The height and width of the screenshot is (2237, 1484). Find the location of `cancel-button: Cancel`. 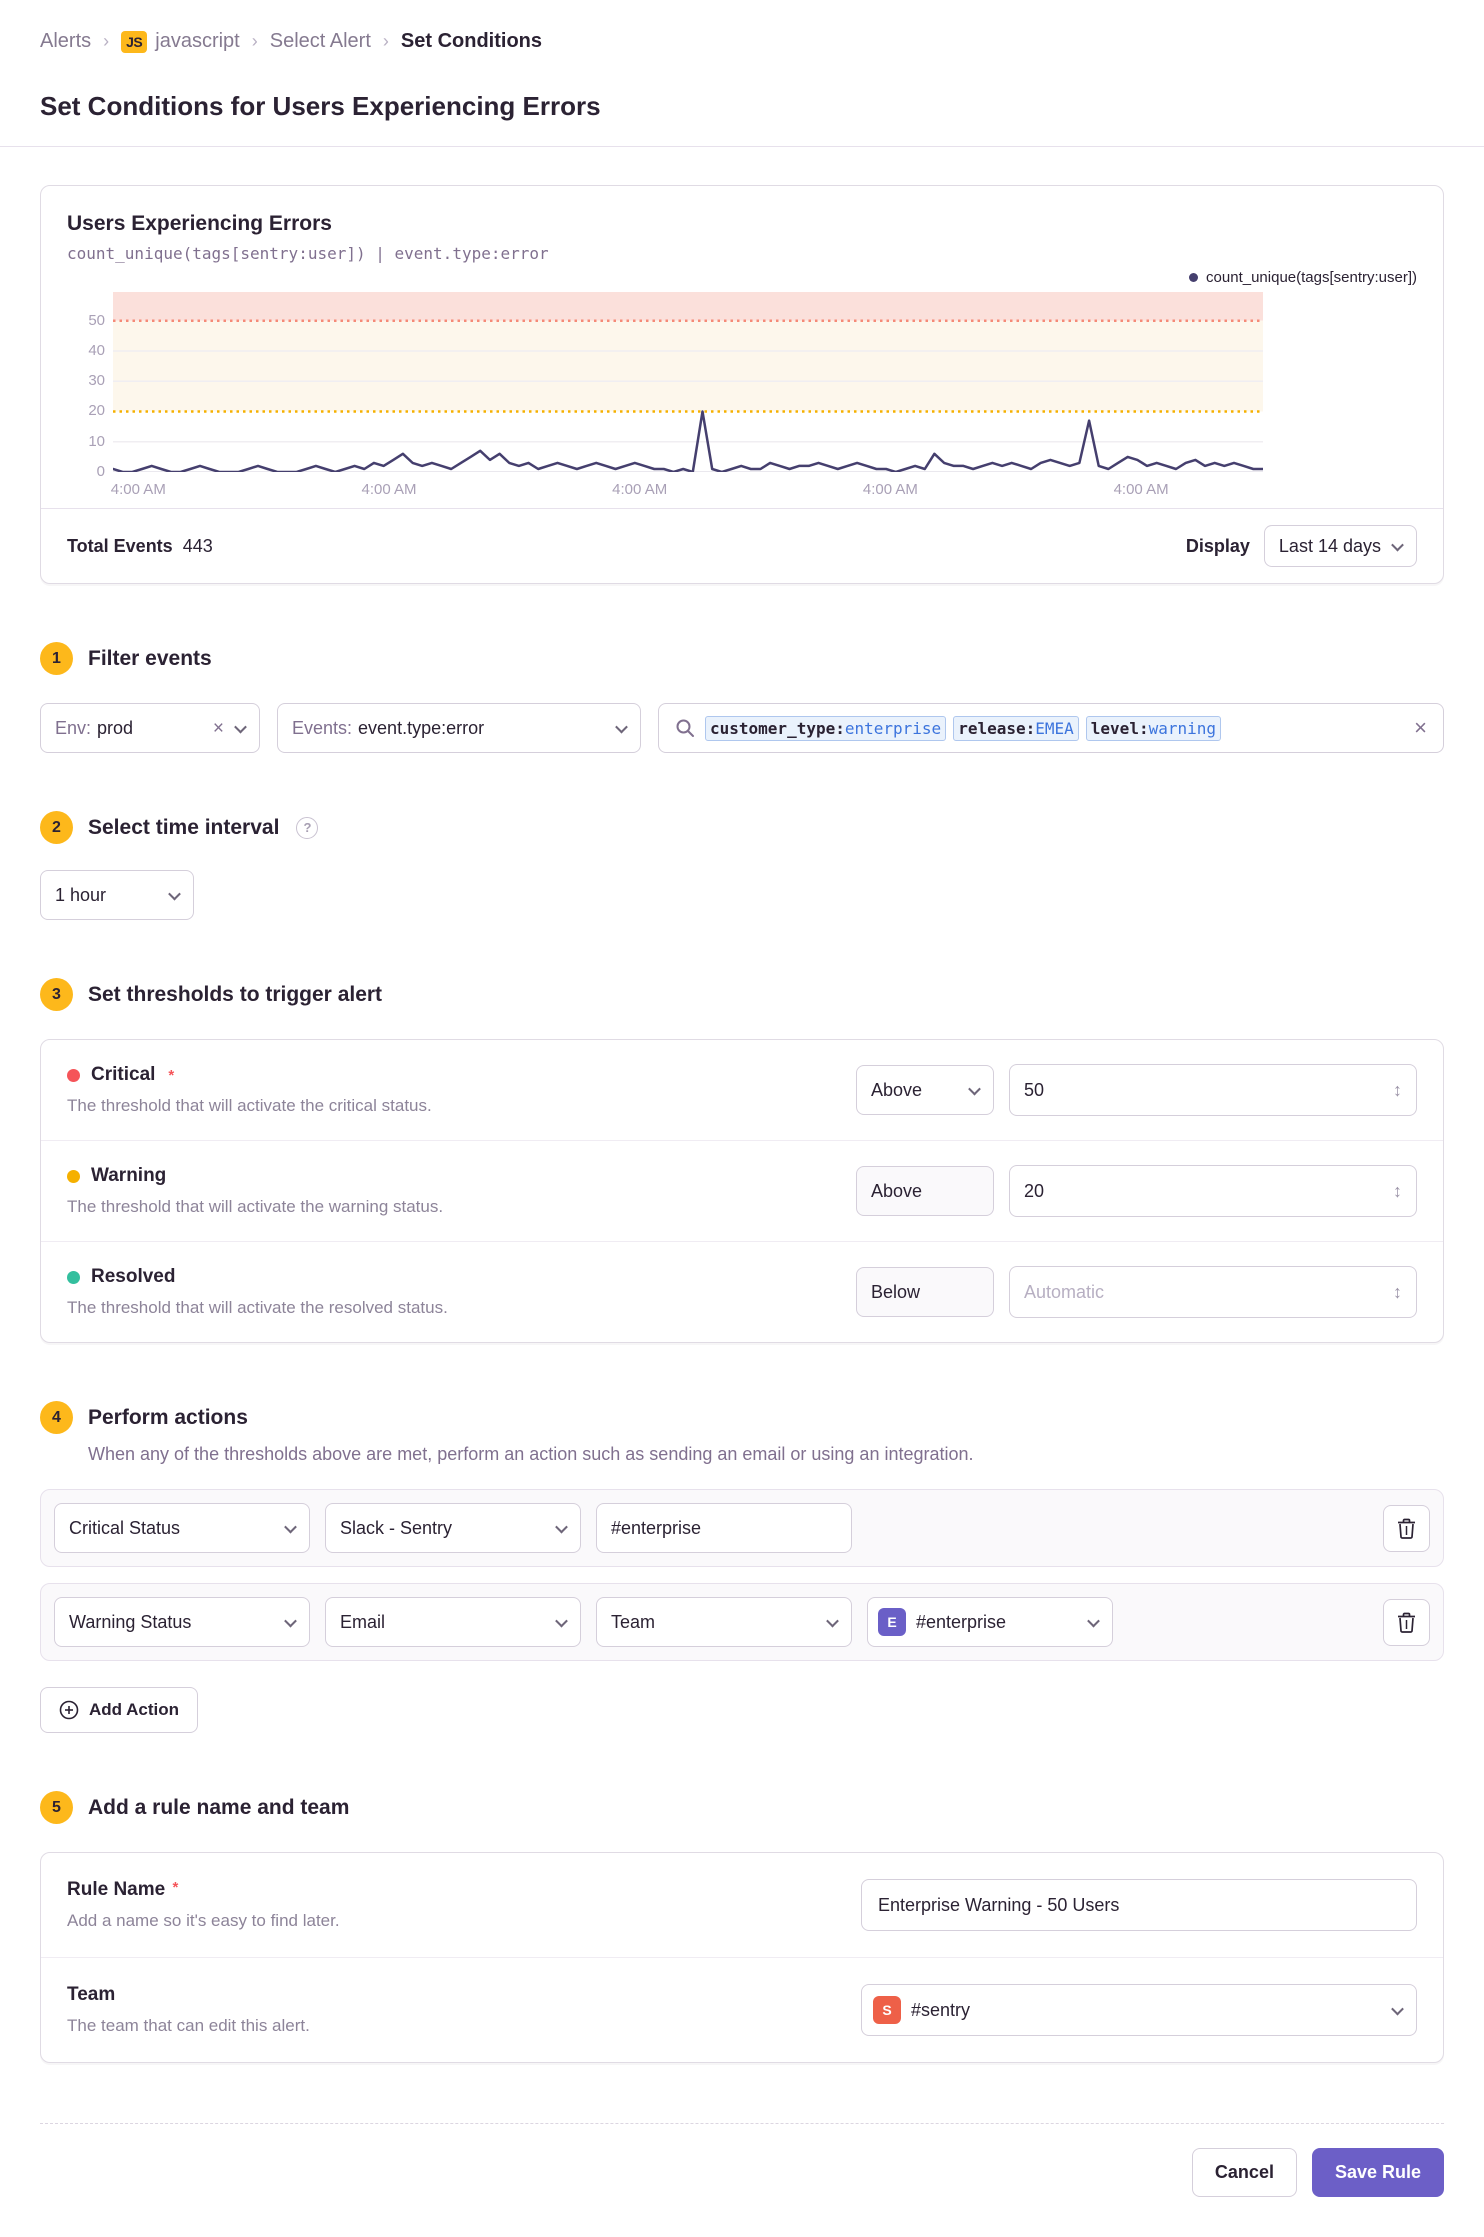

cancel-button: Cancel is located at coordinates (1244, 2172).